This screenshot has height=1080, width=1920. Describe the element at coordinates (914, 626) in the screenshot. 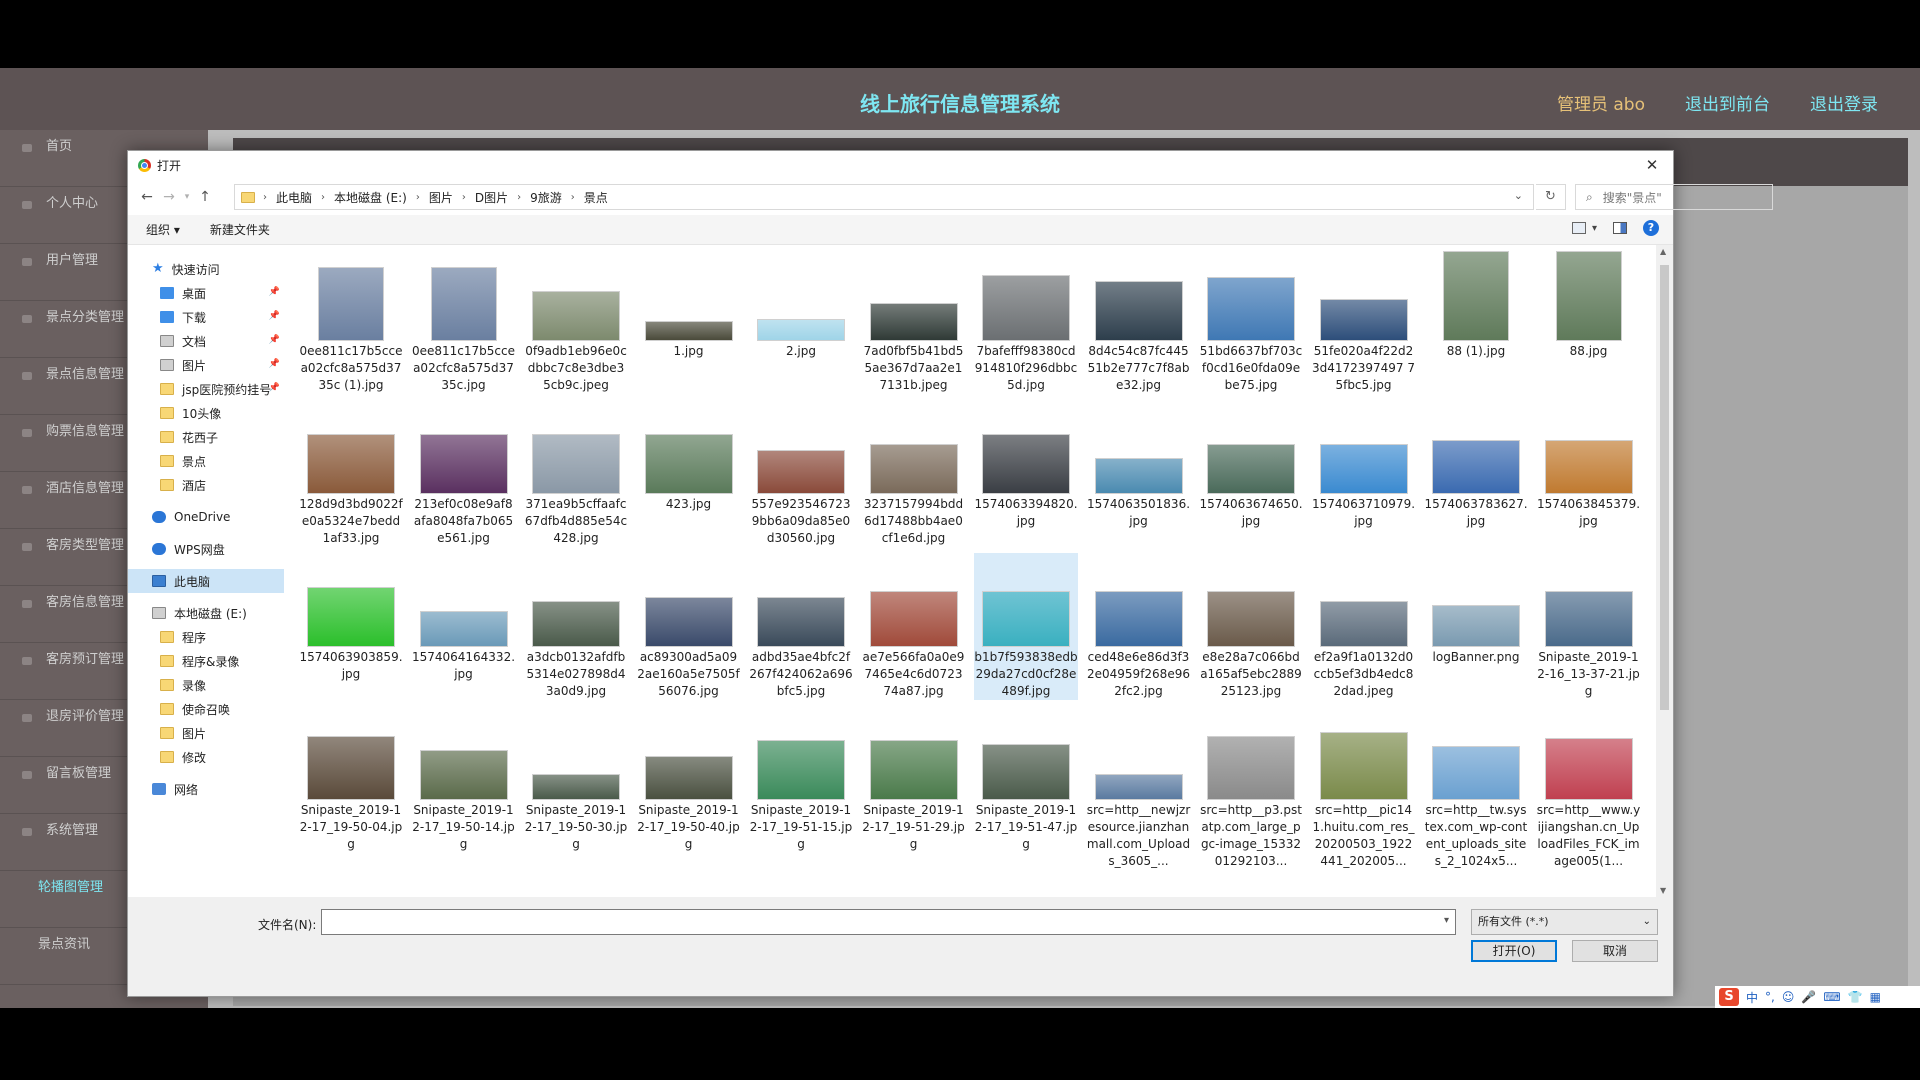

I see `file-item: ae7e566fa0a0e97465e4c6d072374a87.jpg` at that location.